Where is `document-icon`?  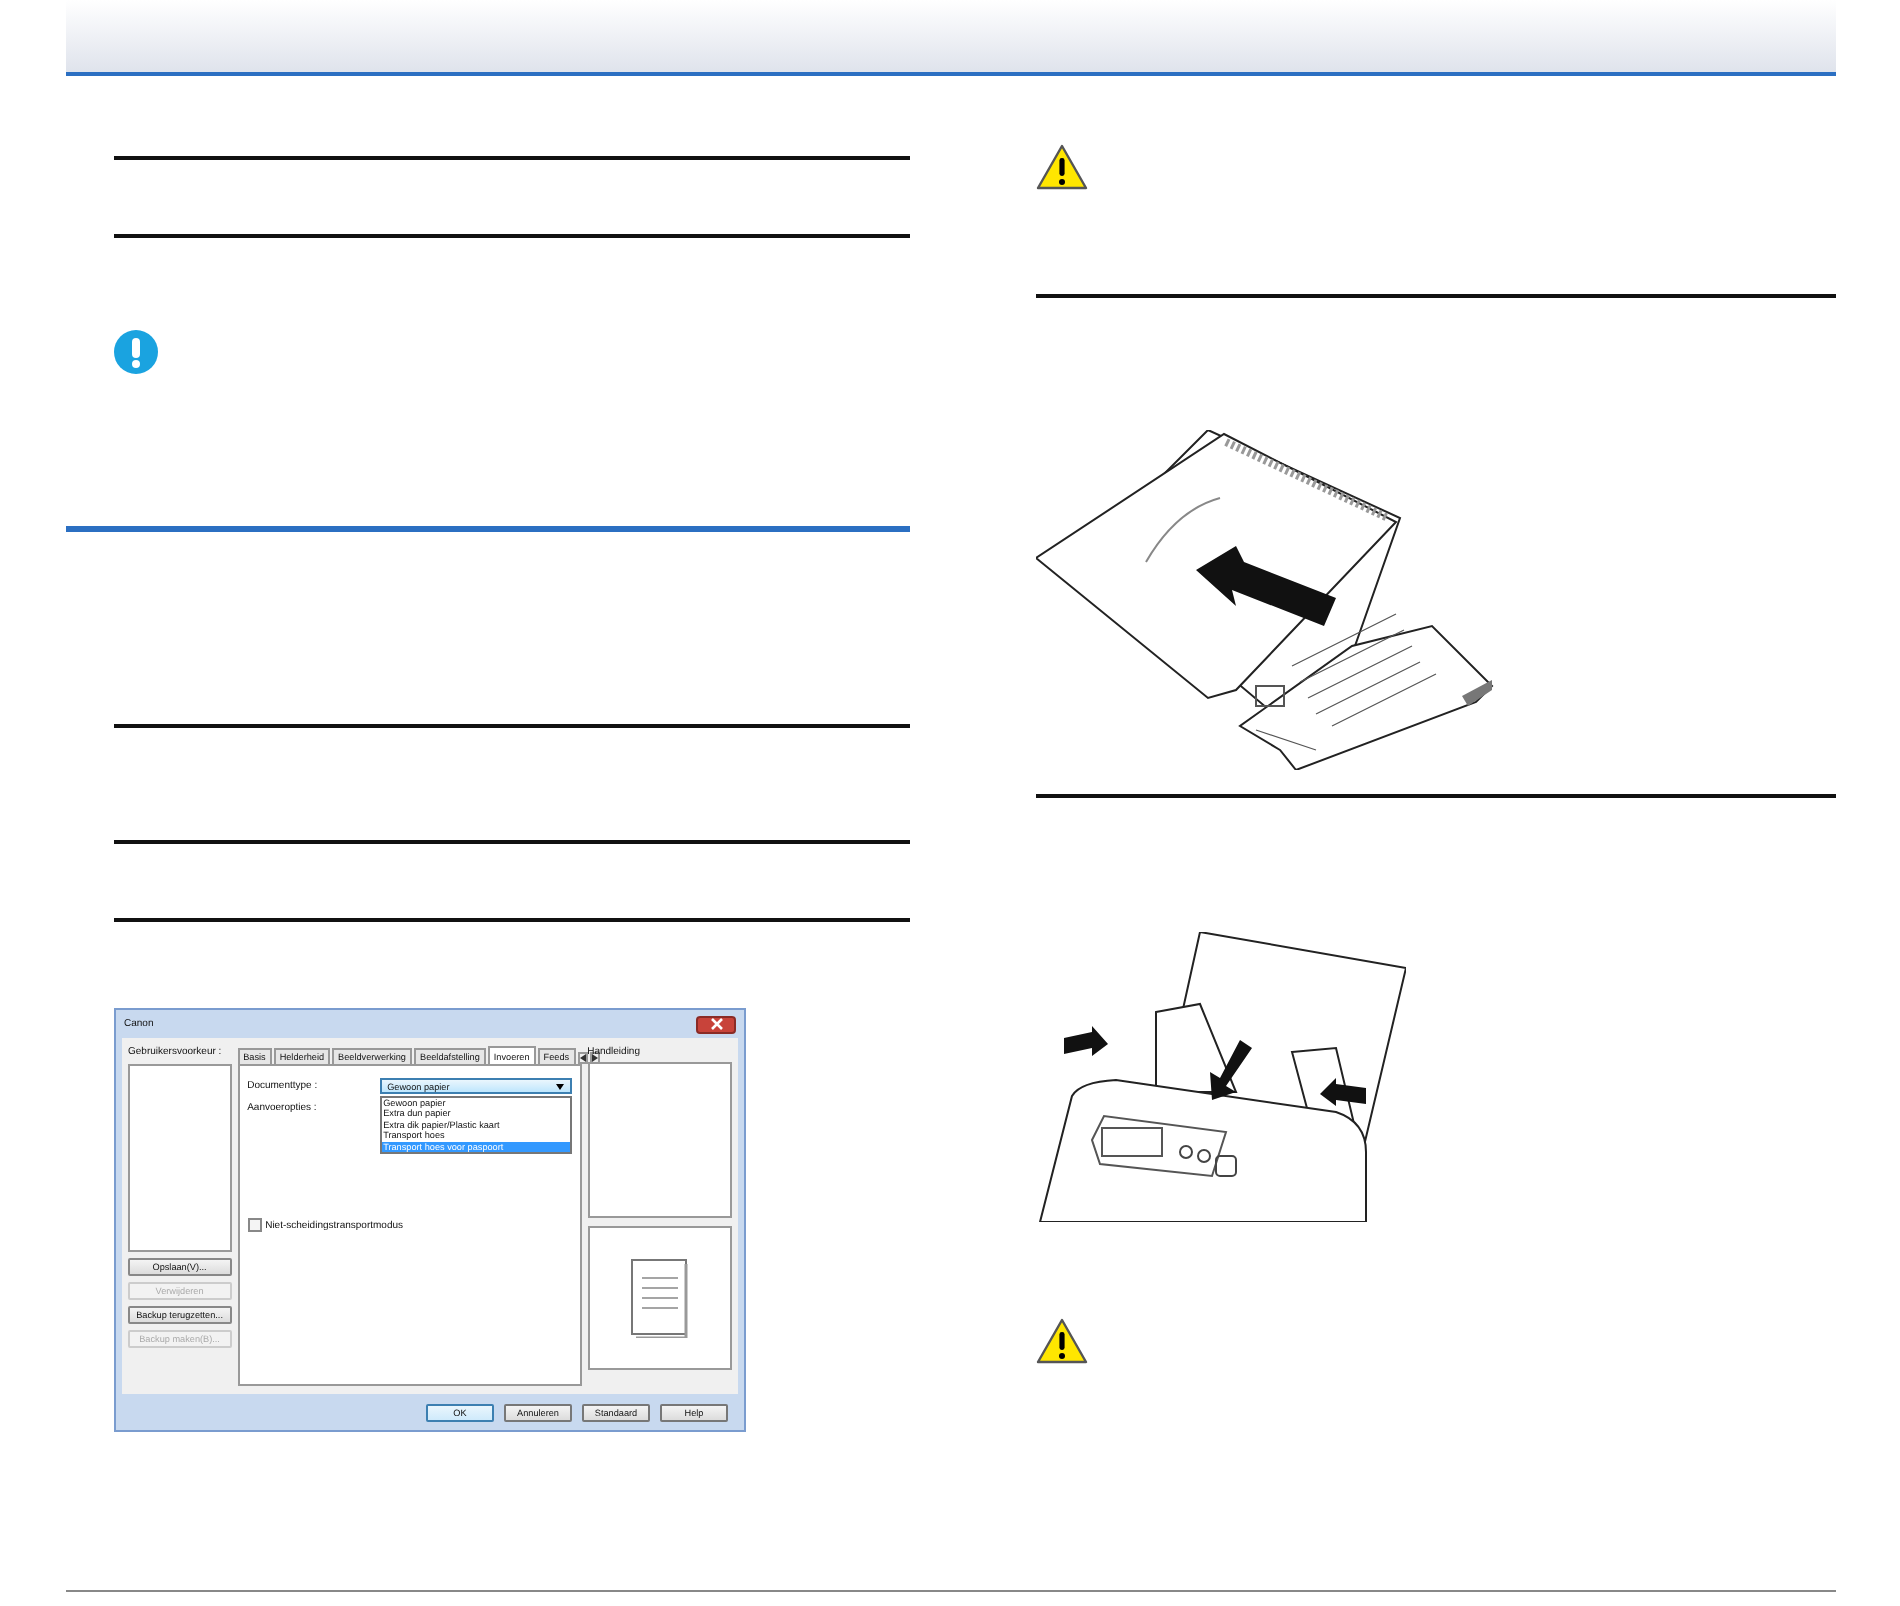 document-icon is located at coordinates (659, 1298).